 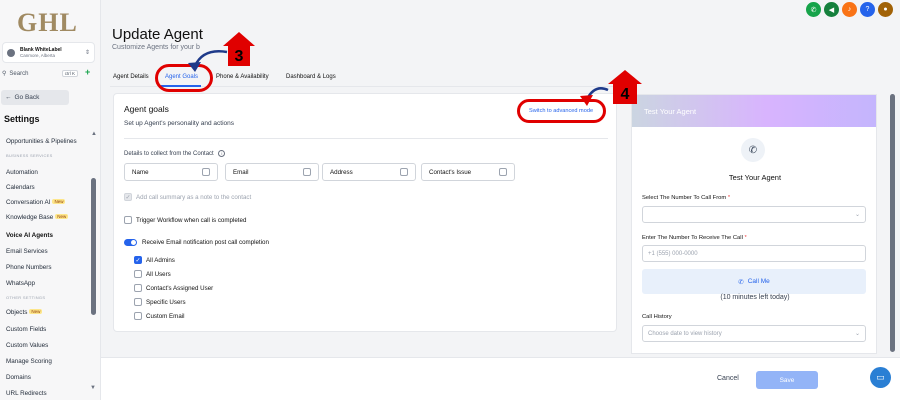 I want to click on email-notification-toggle, so click(x=130, y=242).